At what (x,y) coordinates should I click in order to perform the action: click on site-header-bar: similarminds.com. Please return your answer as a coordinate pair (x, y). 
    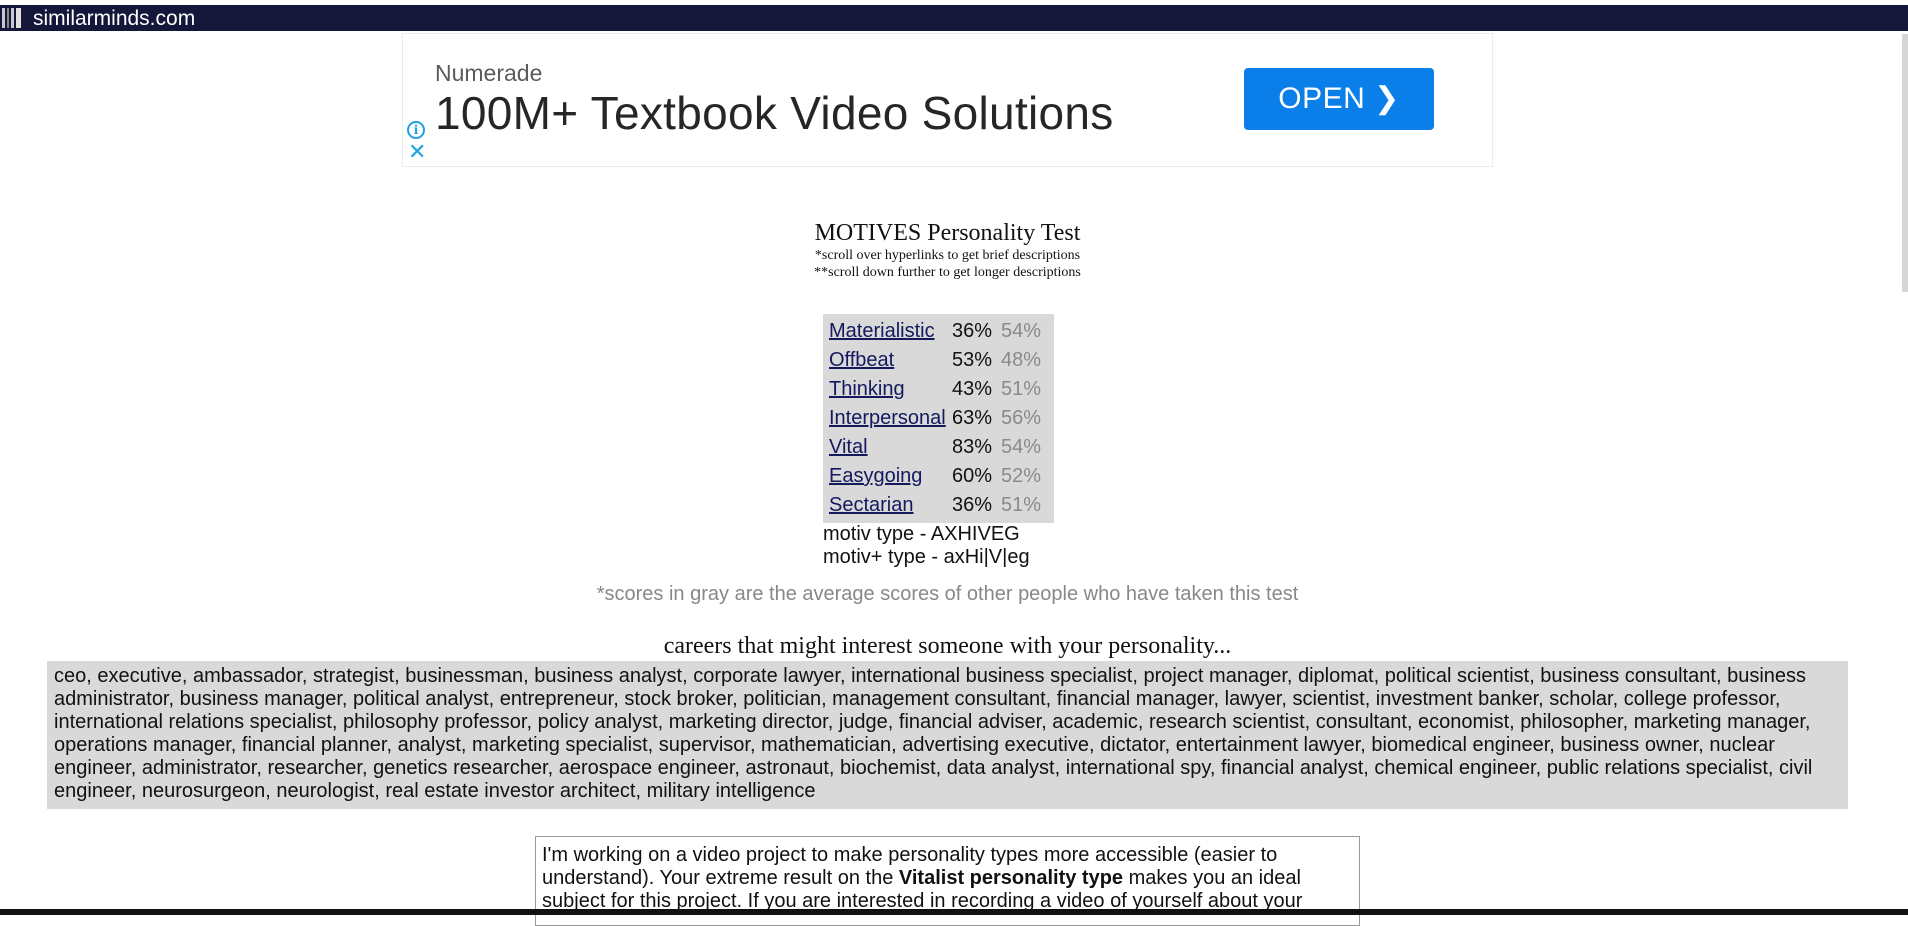
    Looking at the image, I should click on (954, 18).